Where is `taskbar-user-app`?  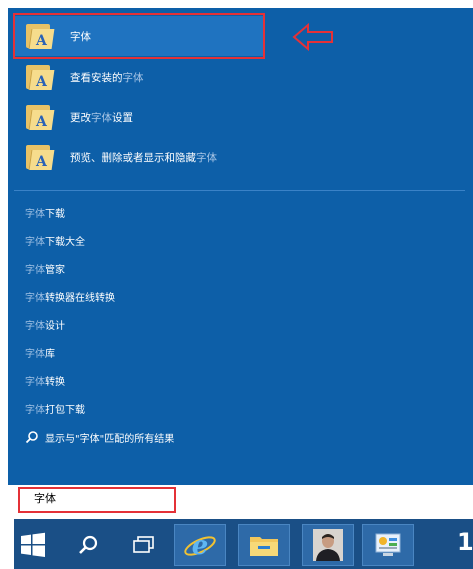 taskbar-user-app is located at coordinates (328, 545).